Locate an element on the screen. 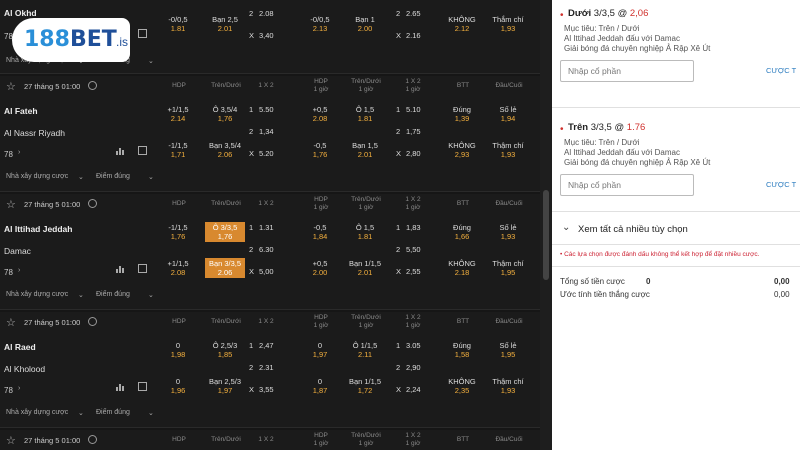  odds-cell: Bạn 2,5/3 1,97 is located at coordinates (225, 386).